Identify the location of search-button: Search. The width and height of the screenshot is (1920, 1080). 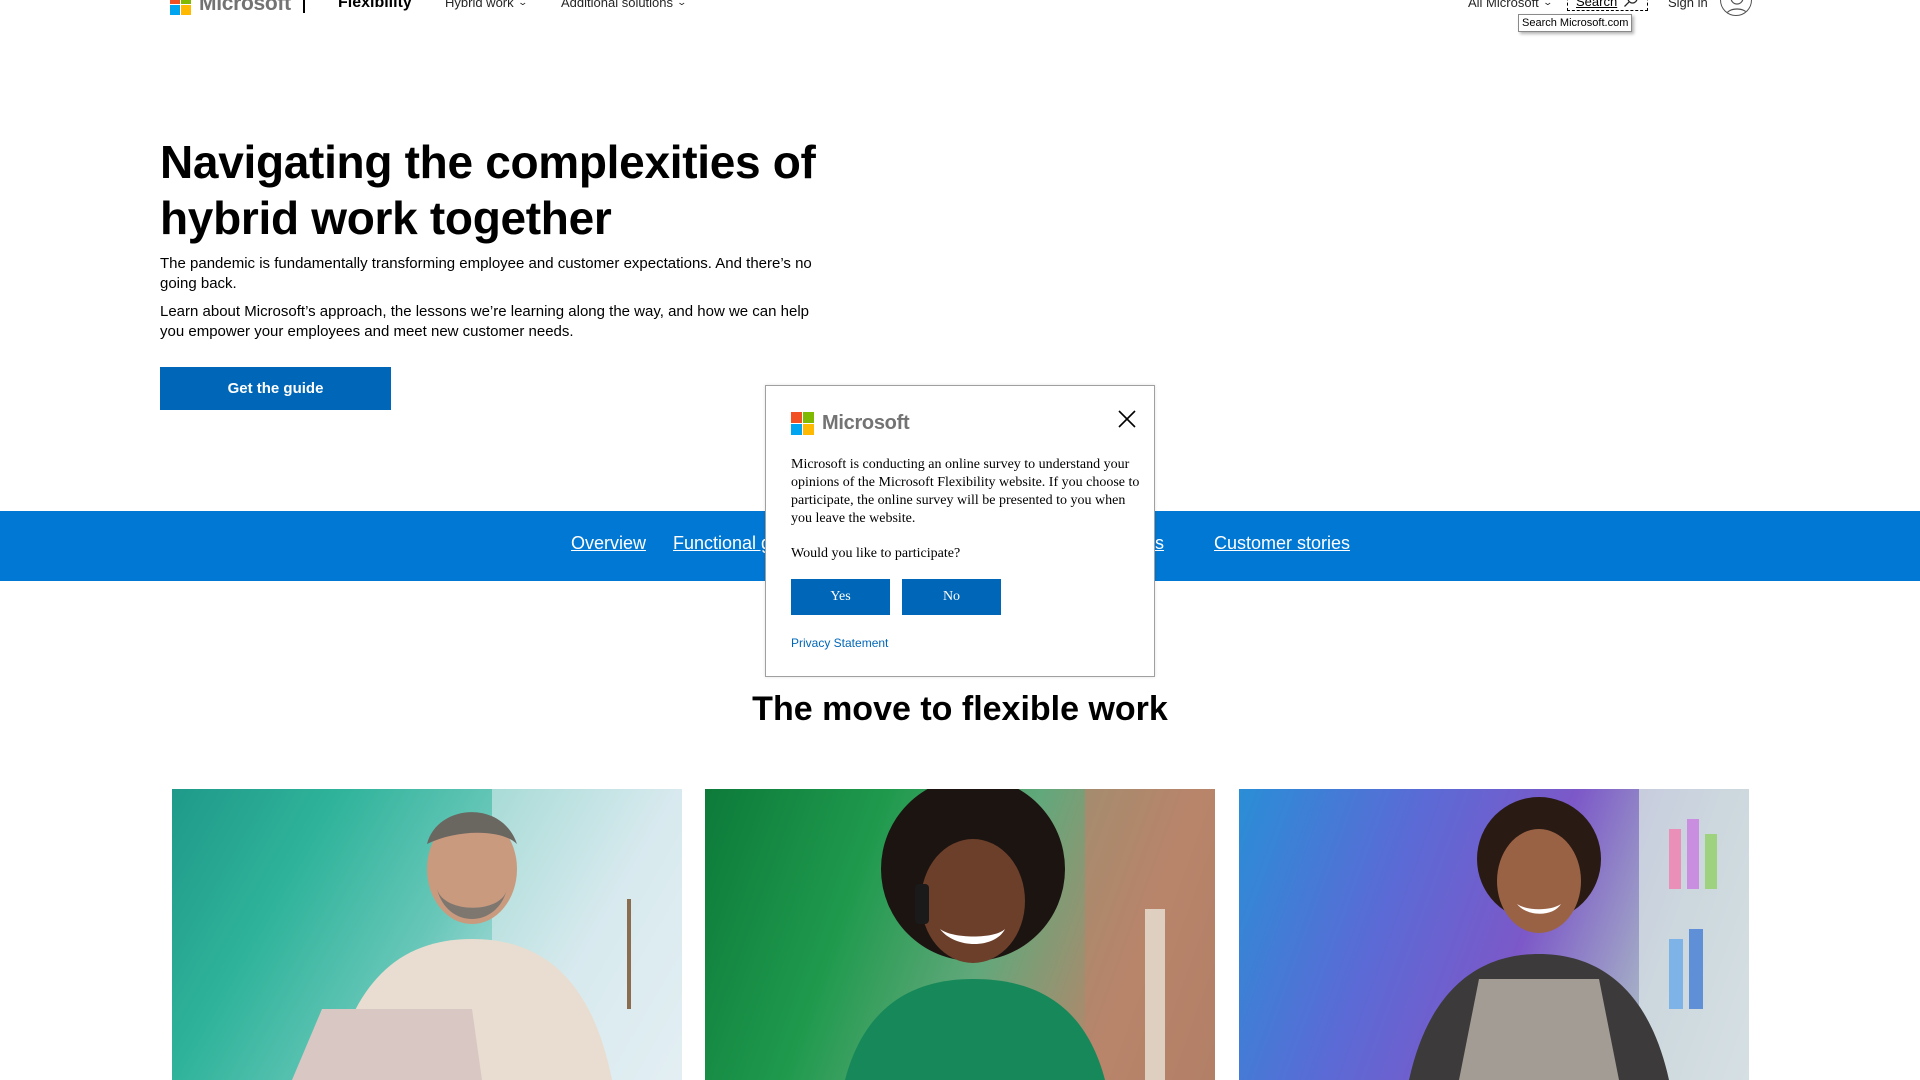
(1608, 5).